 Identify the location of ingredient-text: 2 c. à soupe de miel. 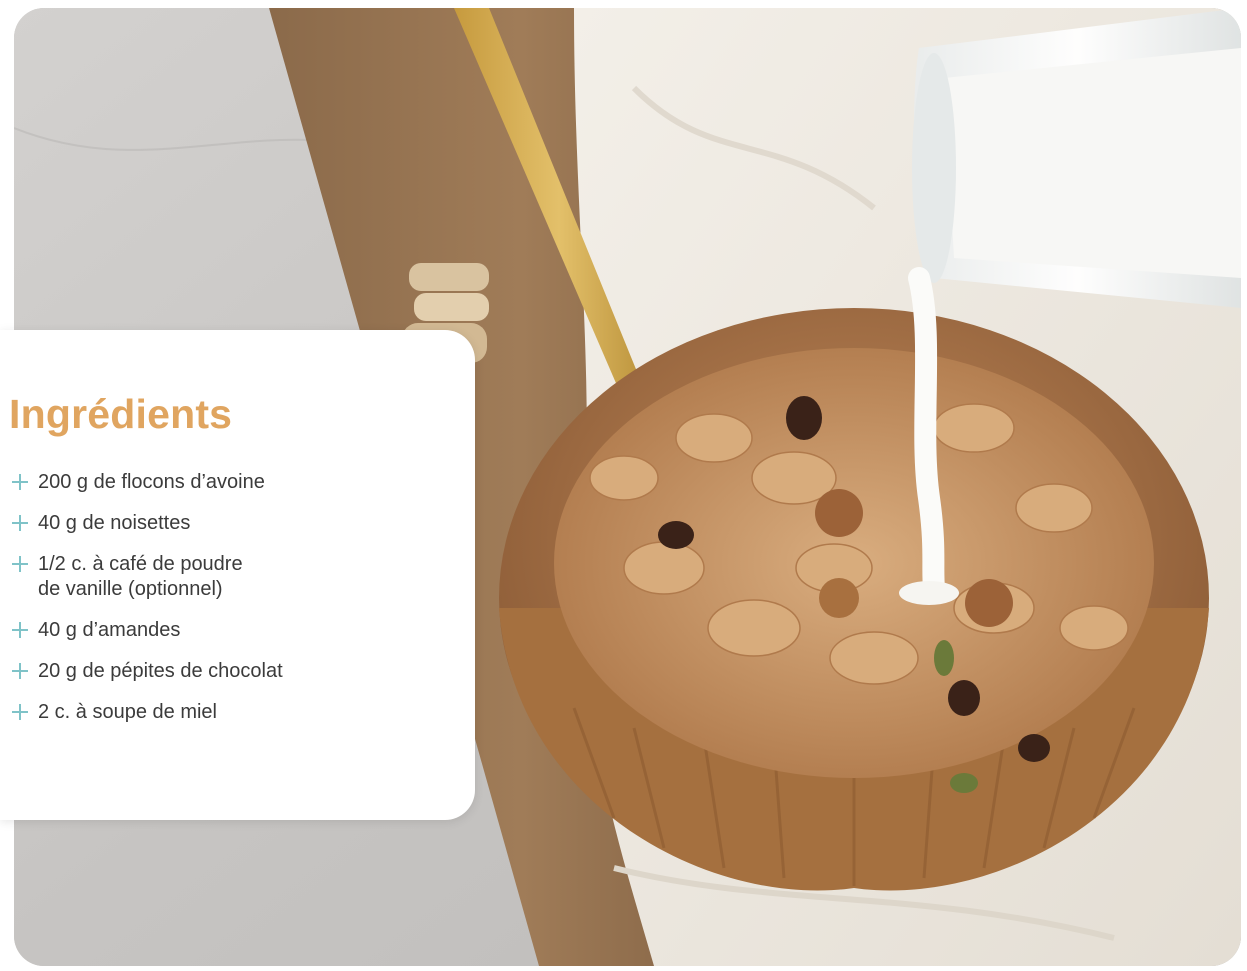
(127, 712).